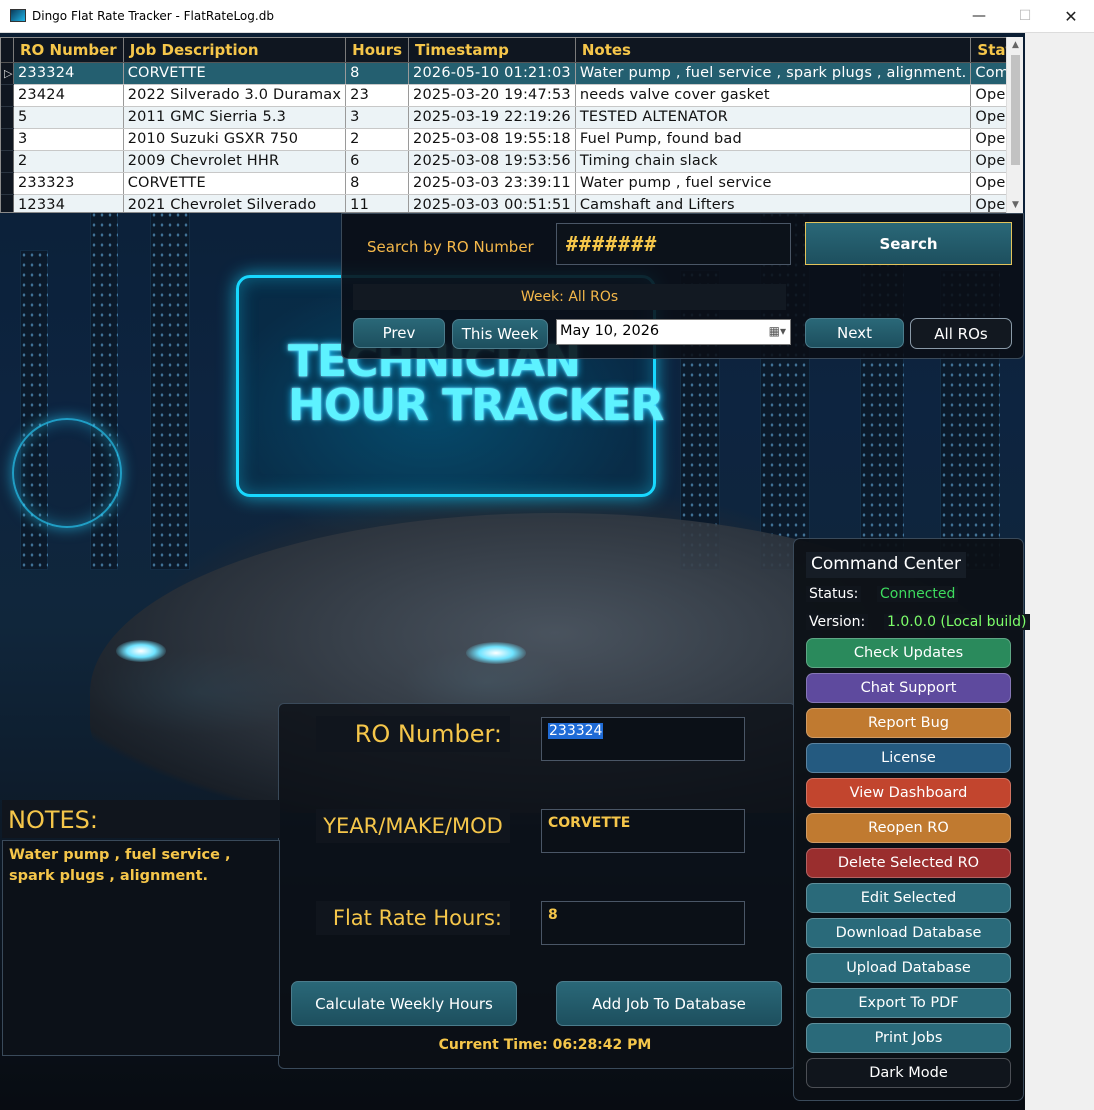  I want to click on license-button: License, so click(908, 758).